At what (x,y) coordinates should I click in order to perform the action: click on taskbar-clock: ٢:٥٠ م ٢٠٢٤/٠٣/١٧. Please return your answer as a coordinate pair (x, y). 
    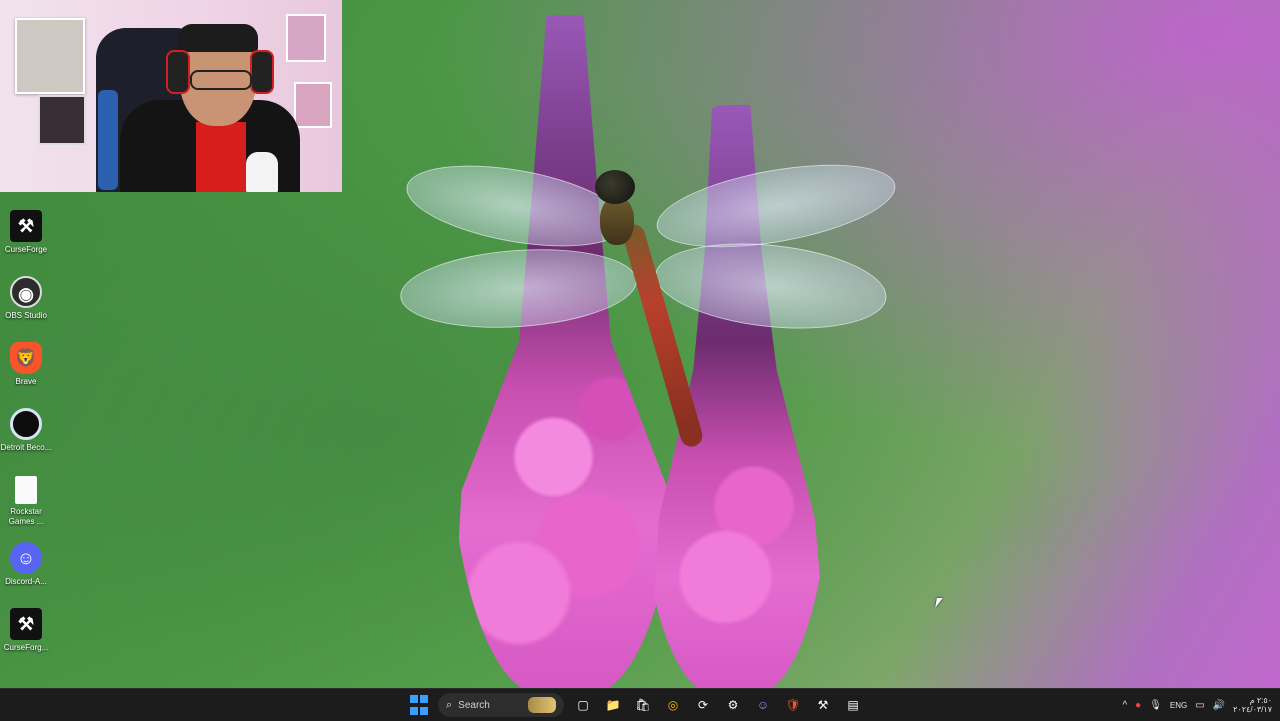
    Looking at the image, I should click on (1252, 705).